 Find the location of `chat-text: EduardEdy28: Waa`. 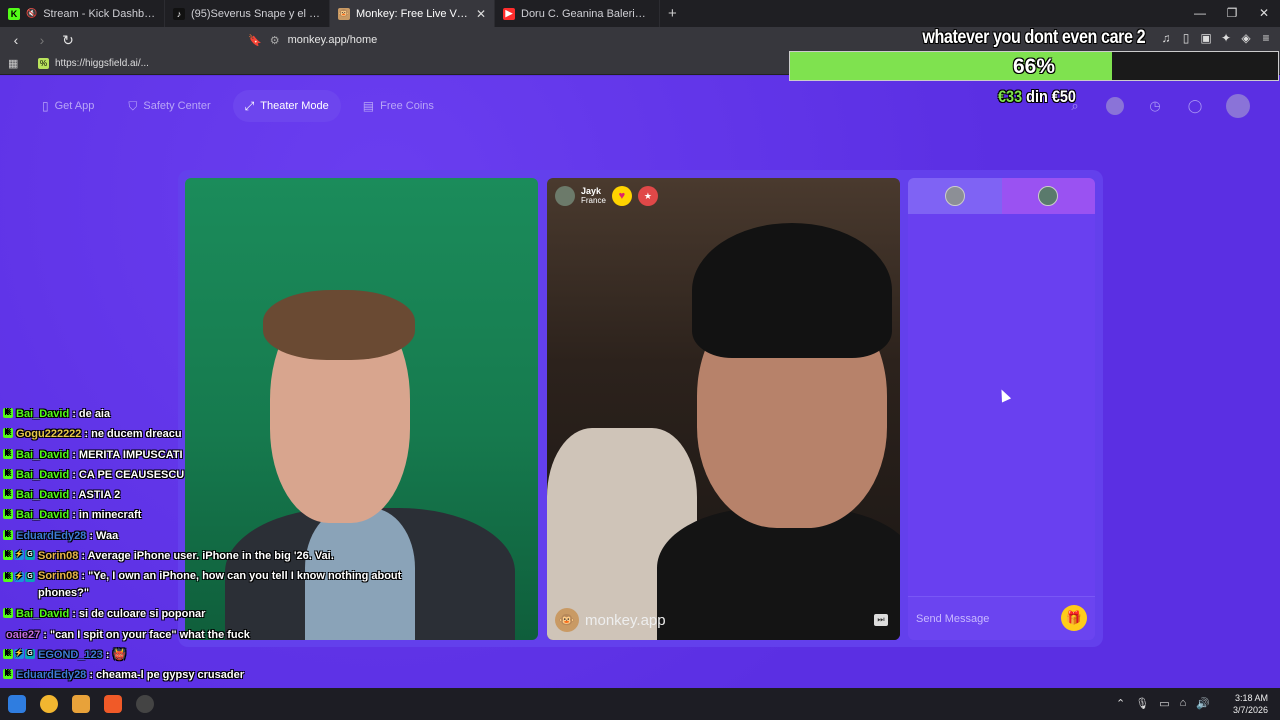

chat-text: EduardEdy28: Waa is located at coordinates (67, 536).